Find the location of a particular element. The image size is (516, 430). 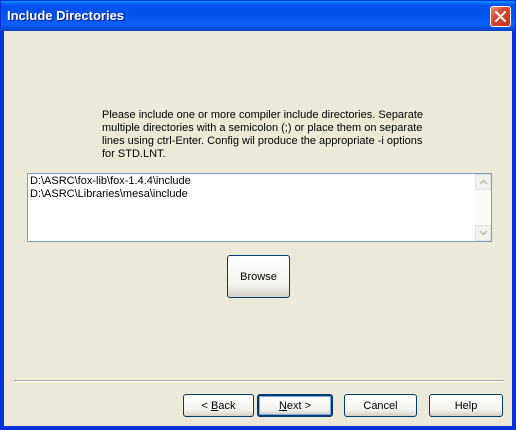

browse-button: Browse is located at coordinates (258, 276).